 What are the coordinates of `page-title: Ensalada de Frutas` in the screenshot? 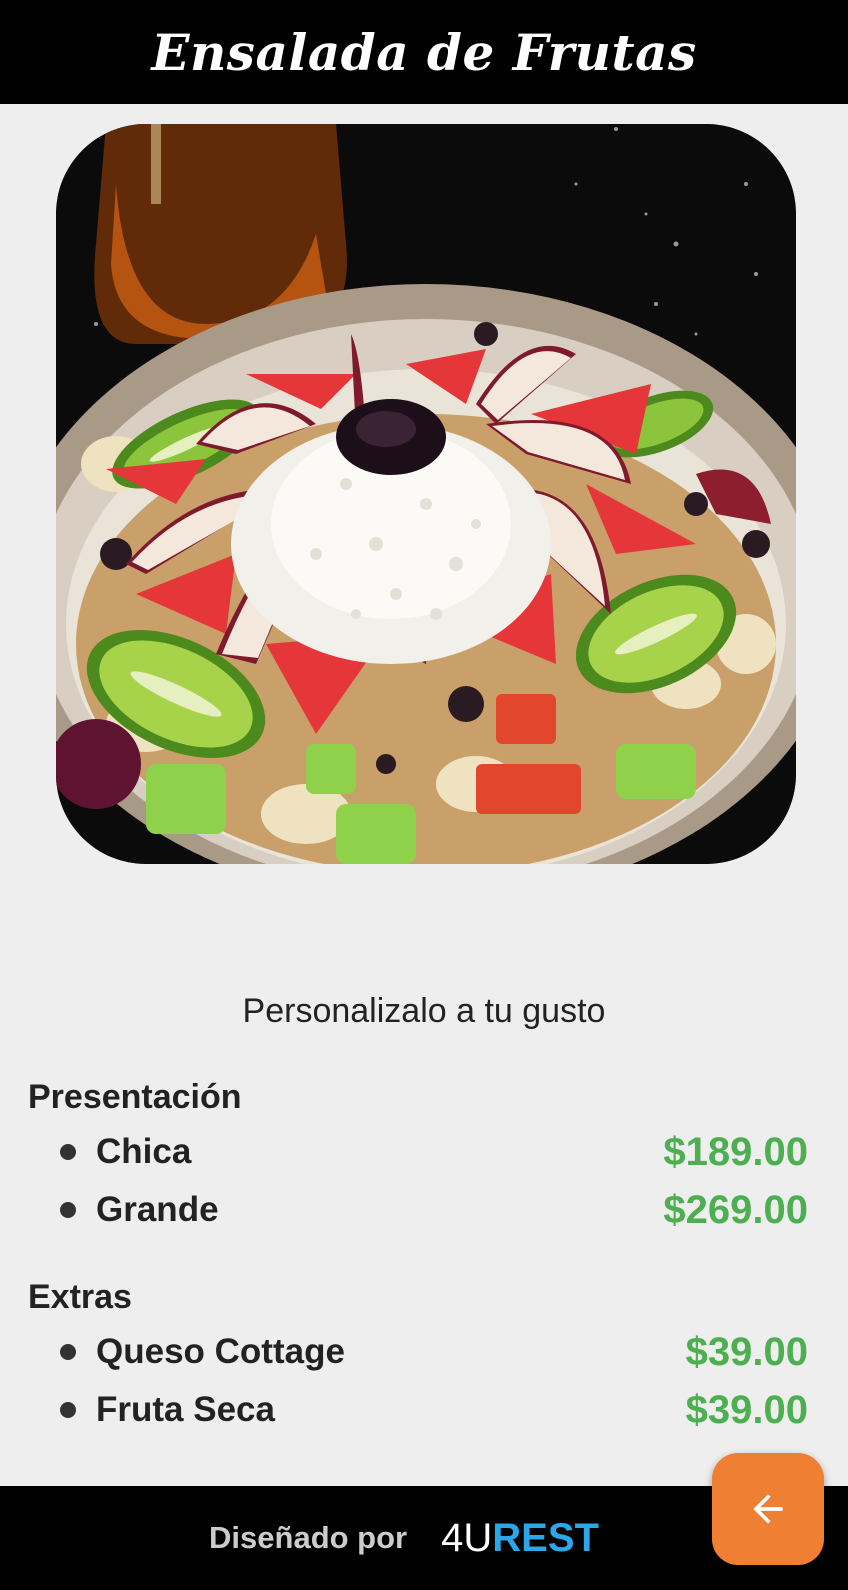 It's located at (424, 52).